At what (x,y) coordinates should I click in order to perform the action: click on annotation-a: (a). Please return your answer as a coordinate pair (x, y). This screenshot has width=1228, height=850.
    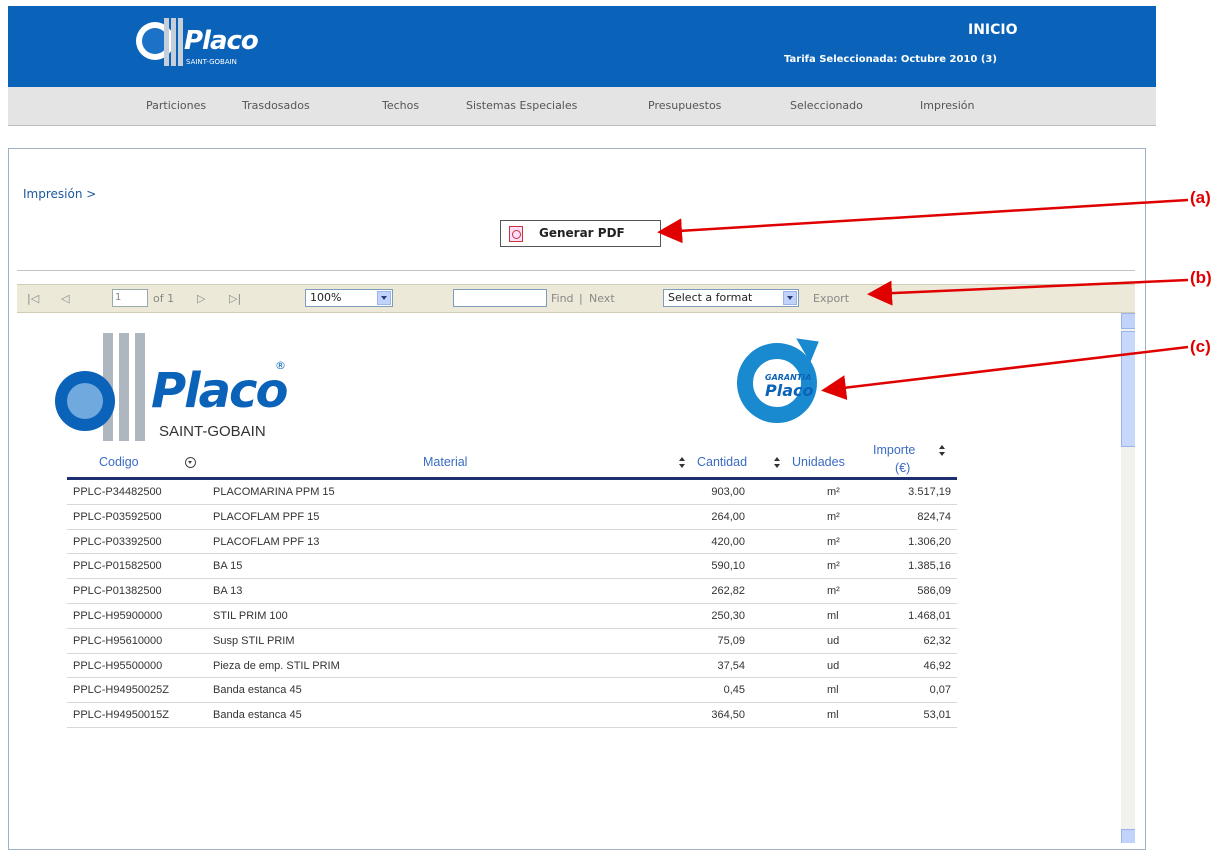
    Looking at the image, I should click on (1200, 197).